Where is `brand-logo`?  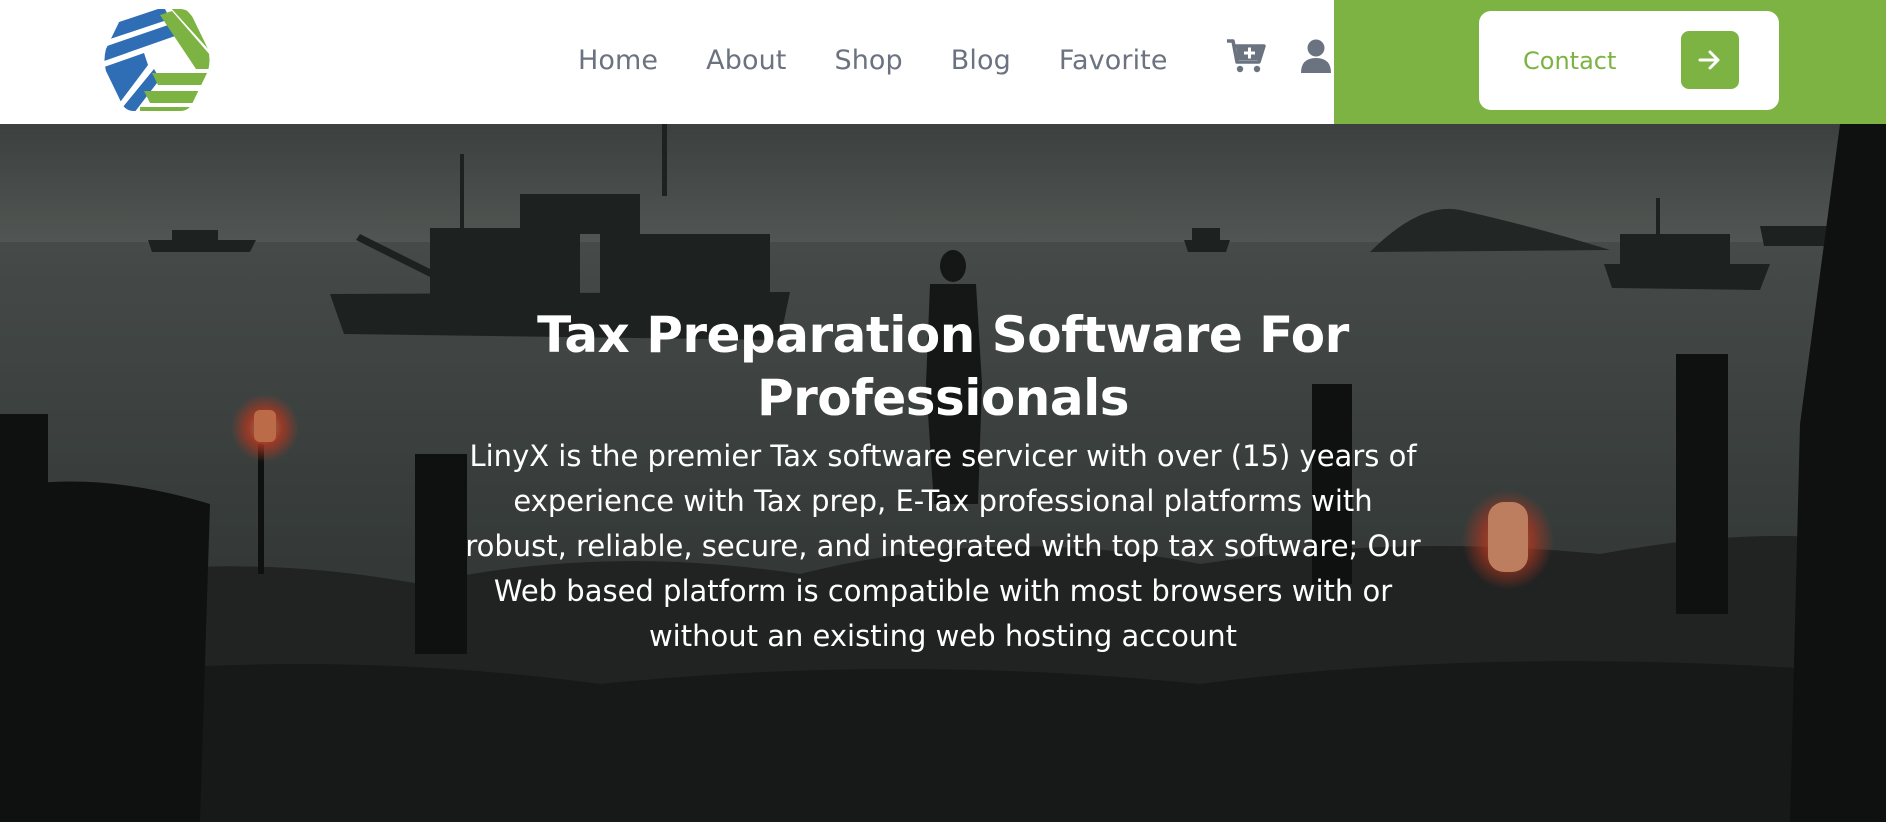 brand-logo is located at coordinates (157, 60).